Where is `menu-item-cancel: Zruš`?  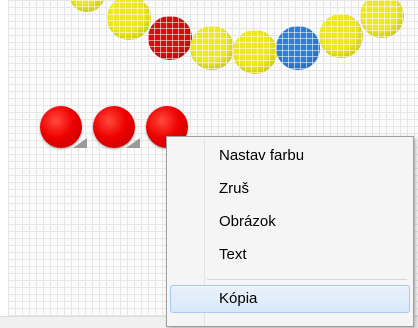 menu-item-cancel: Zruš is located at coordinates (290, 189).